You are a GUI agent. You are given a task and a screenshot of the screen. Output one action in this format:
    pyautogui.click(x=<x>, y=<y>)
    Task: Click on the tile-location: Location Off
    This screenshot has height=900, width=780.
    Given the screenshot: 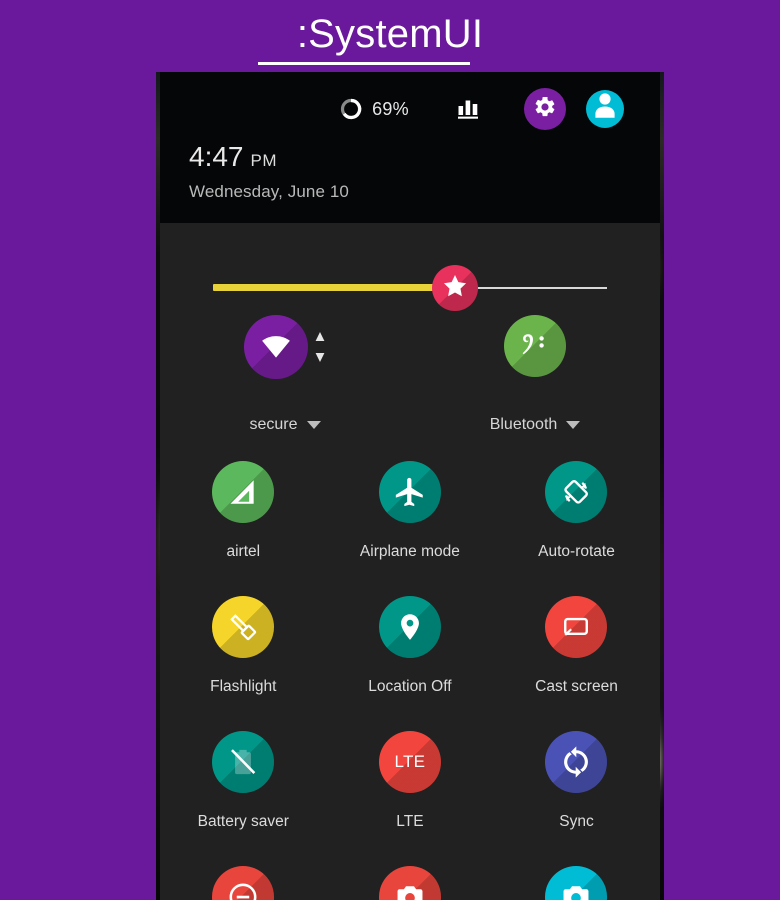 What is the action you would take?
    pyautogui.click(x=410, y=663)
    